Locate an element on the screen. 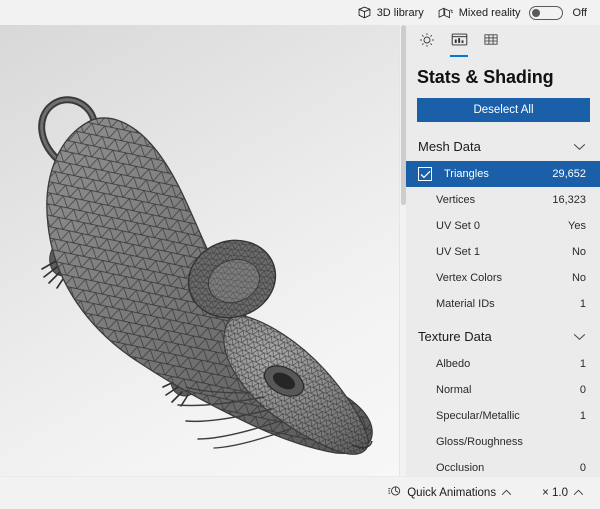 The width and height of the screenshot is (600, 509). 3d-library-button: 3D library is located at coordinates (390, 12).